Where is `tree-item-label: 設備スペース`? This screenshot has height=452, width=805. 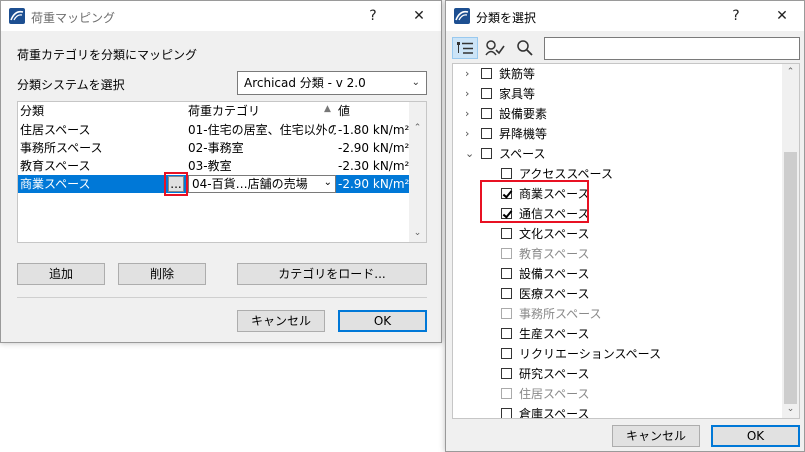 tree-item-label: 設備スペース is located at coordinates (554, 274).